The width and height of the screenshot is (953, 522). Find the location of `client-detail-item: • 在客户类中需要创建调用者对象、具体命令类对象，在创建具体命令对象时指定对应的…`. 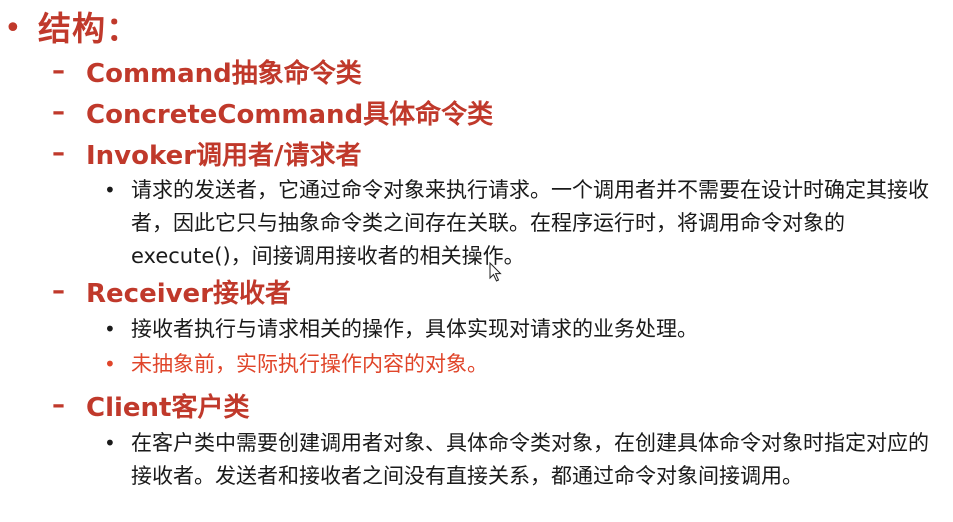

client-detail-item: • 在客户类中需要创建调用者对象、具体命令类对象，在创建具体命令对象时指定对应的… is located at coordinates (524, 460).